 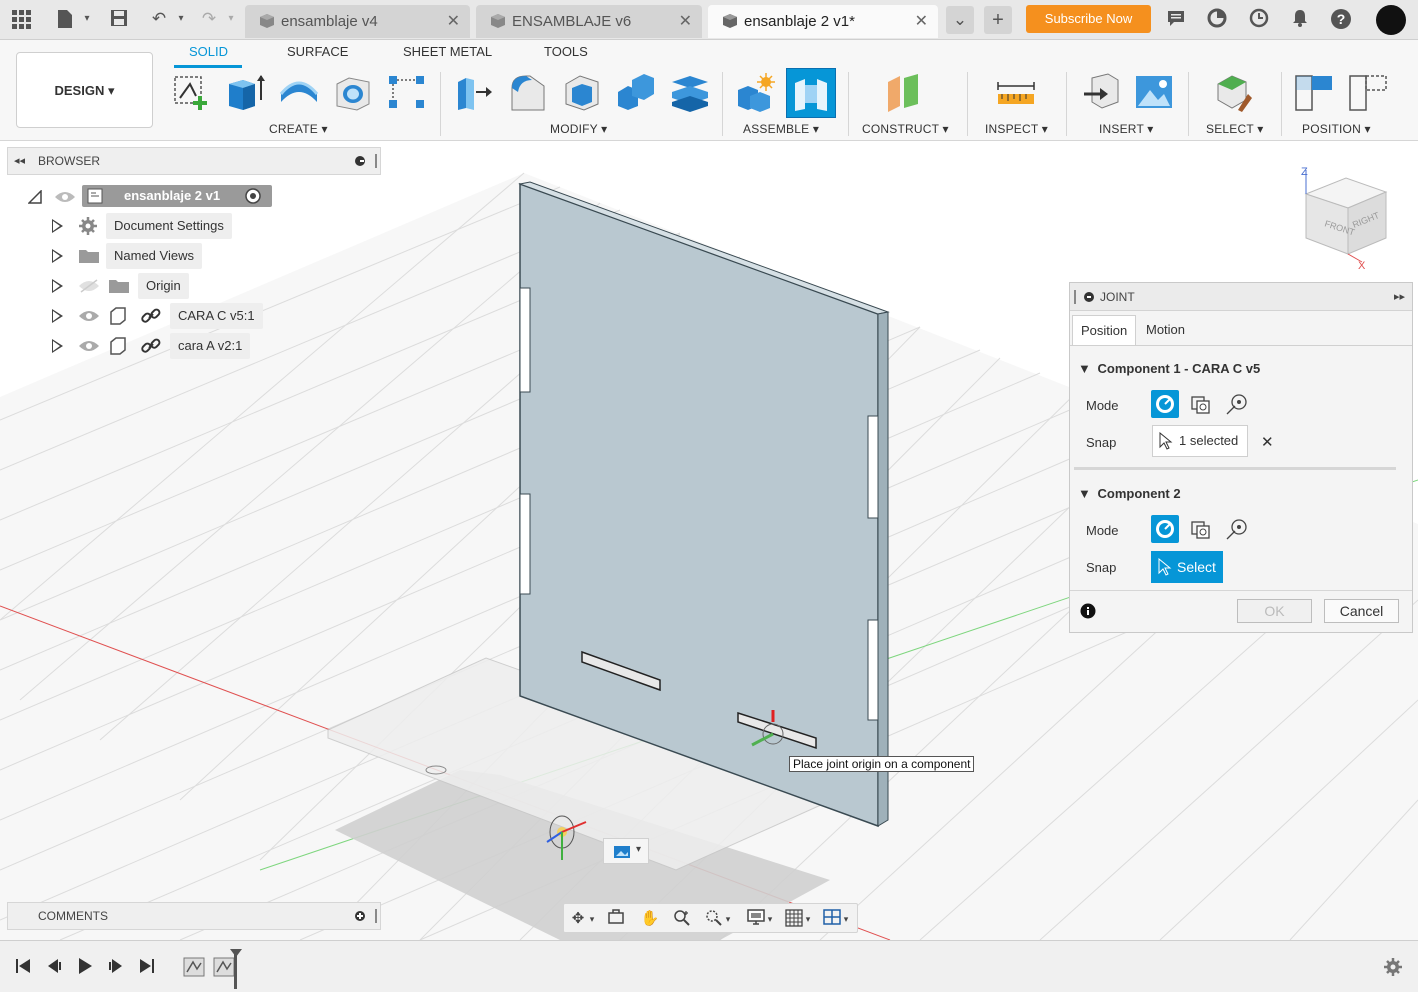 What do you see at coordinates (84, 90) in the screenshot?
I see `workspace-switcher-button: DESIGN ▾` at bounding box center [84, 90].